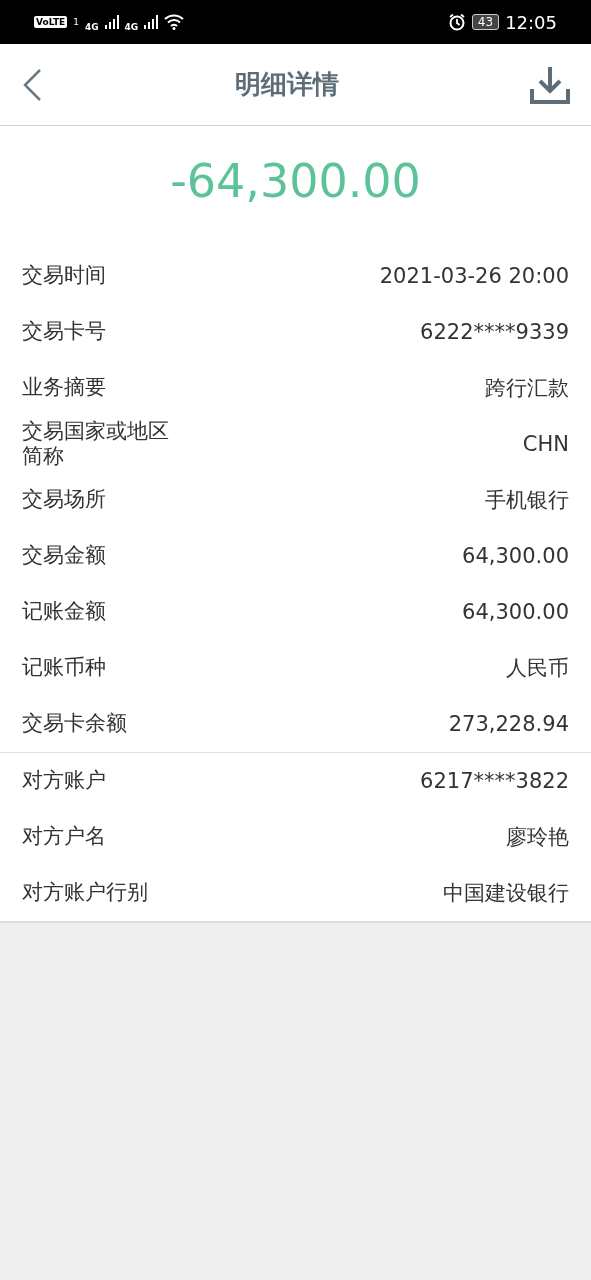  I want to click on field-value: 人民币, so click(537, 668).